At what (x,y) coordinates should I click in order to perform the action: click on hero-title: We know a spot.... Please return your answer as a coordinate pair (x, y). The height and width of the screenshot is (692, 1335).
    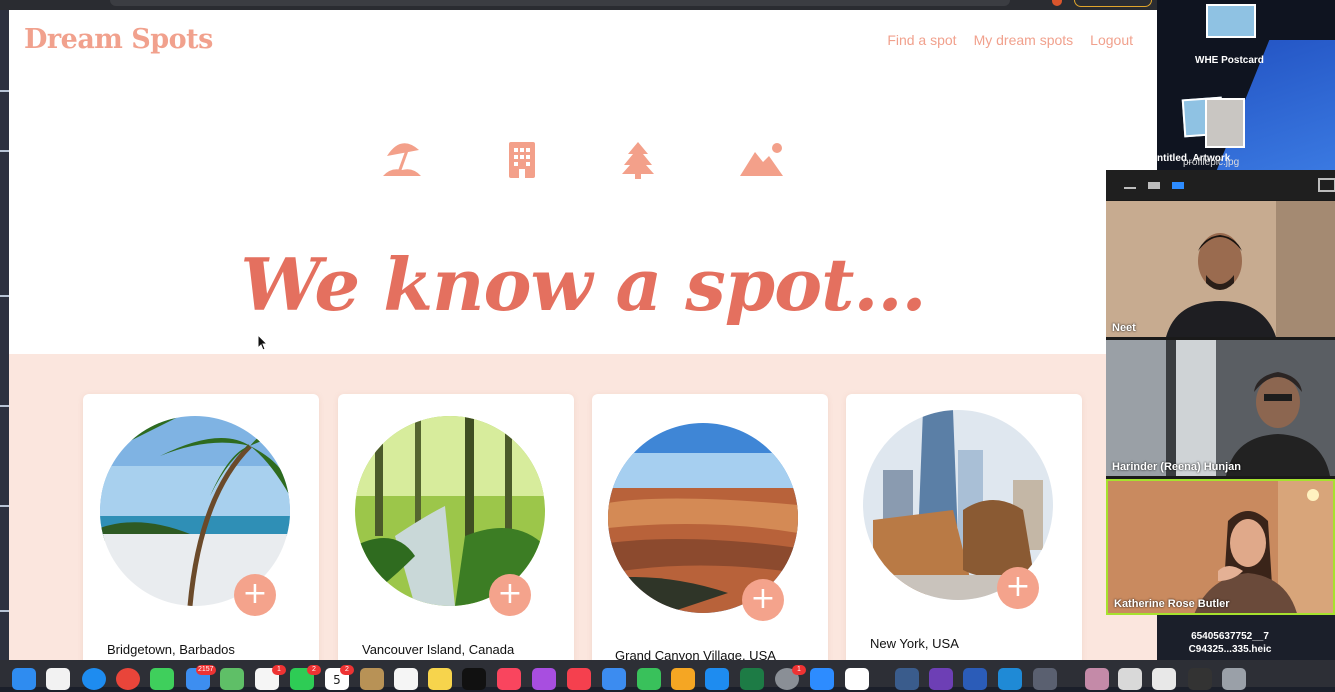
    Looking at the image, I should click on (583, 284).